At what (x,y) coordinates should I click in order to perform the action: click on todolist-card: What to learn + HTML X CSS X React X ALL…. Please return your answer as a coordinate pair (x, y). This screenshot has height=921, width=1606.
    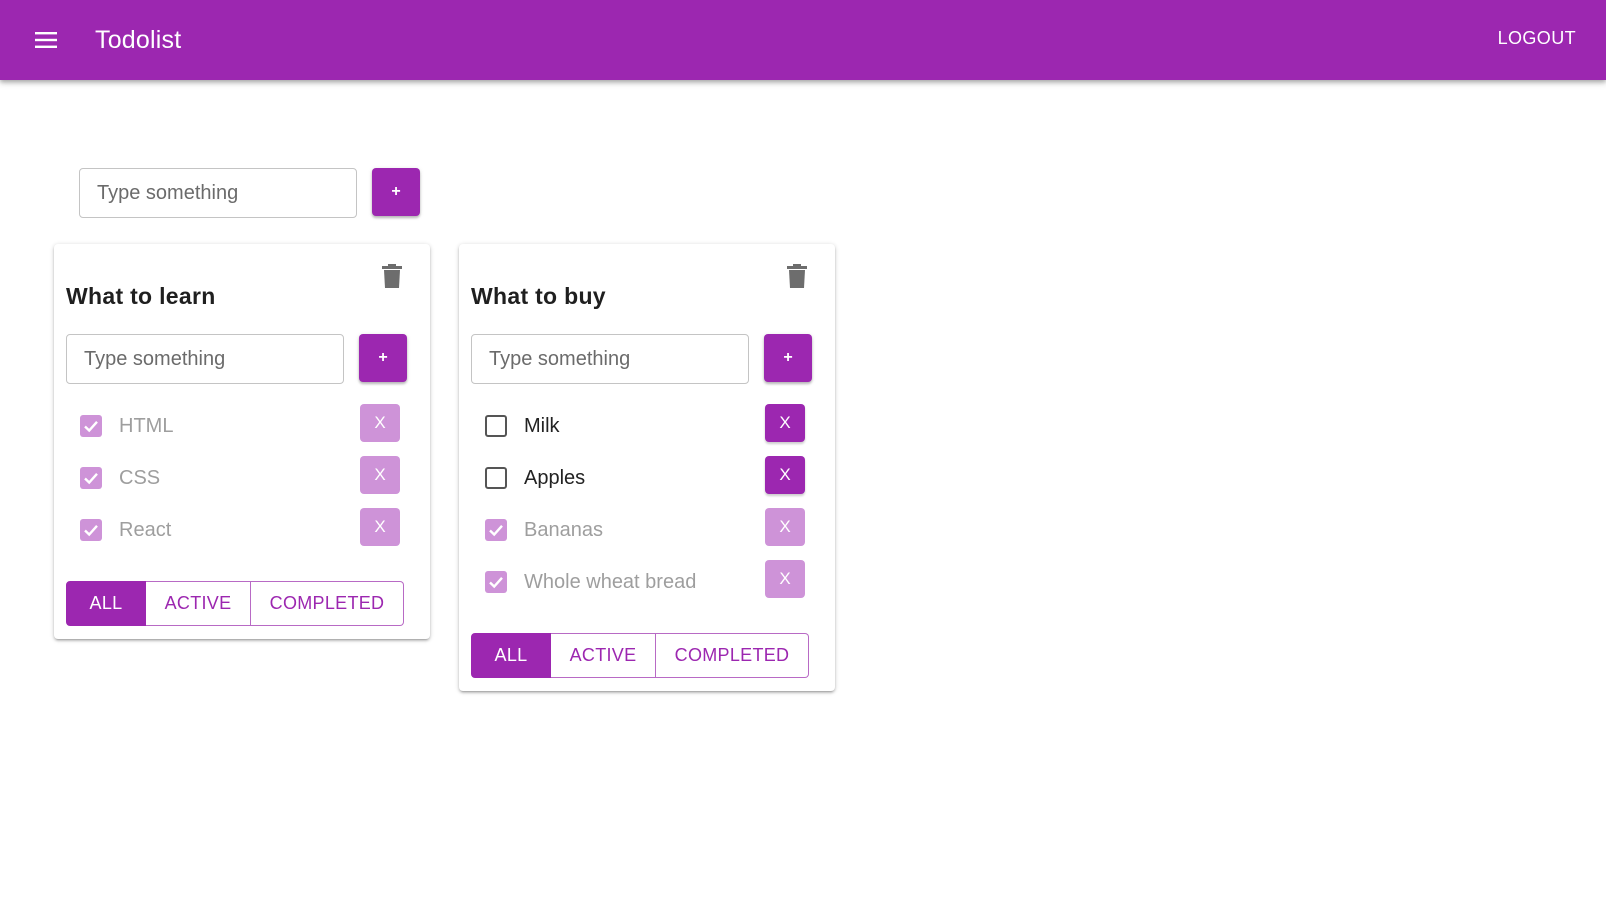
    Looking at the image, I should click on (242, 441).